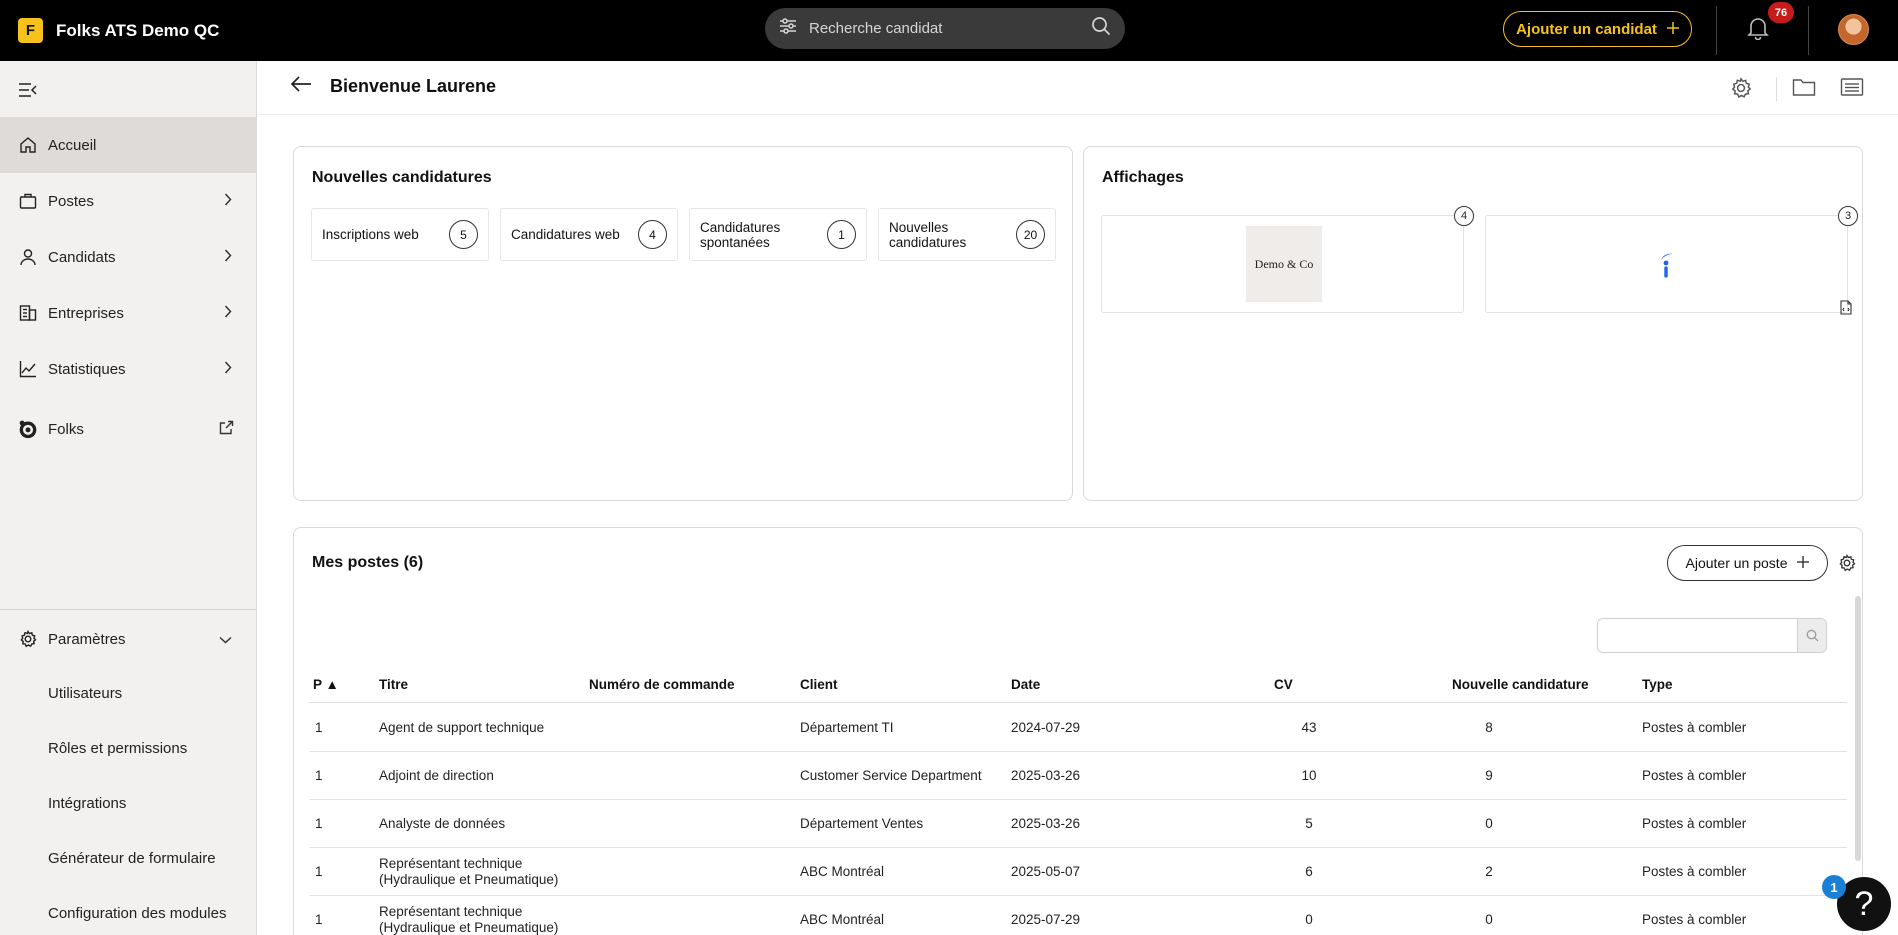 The image size is (1898, 935). Describe the element at coordinates (1101, 28) in the screenshot. I see `search-icon` at that location.